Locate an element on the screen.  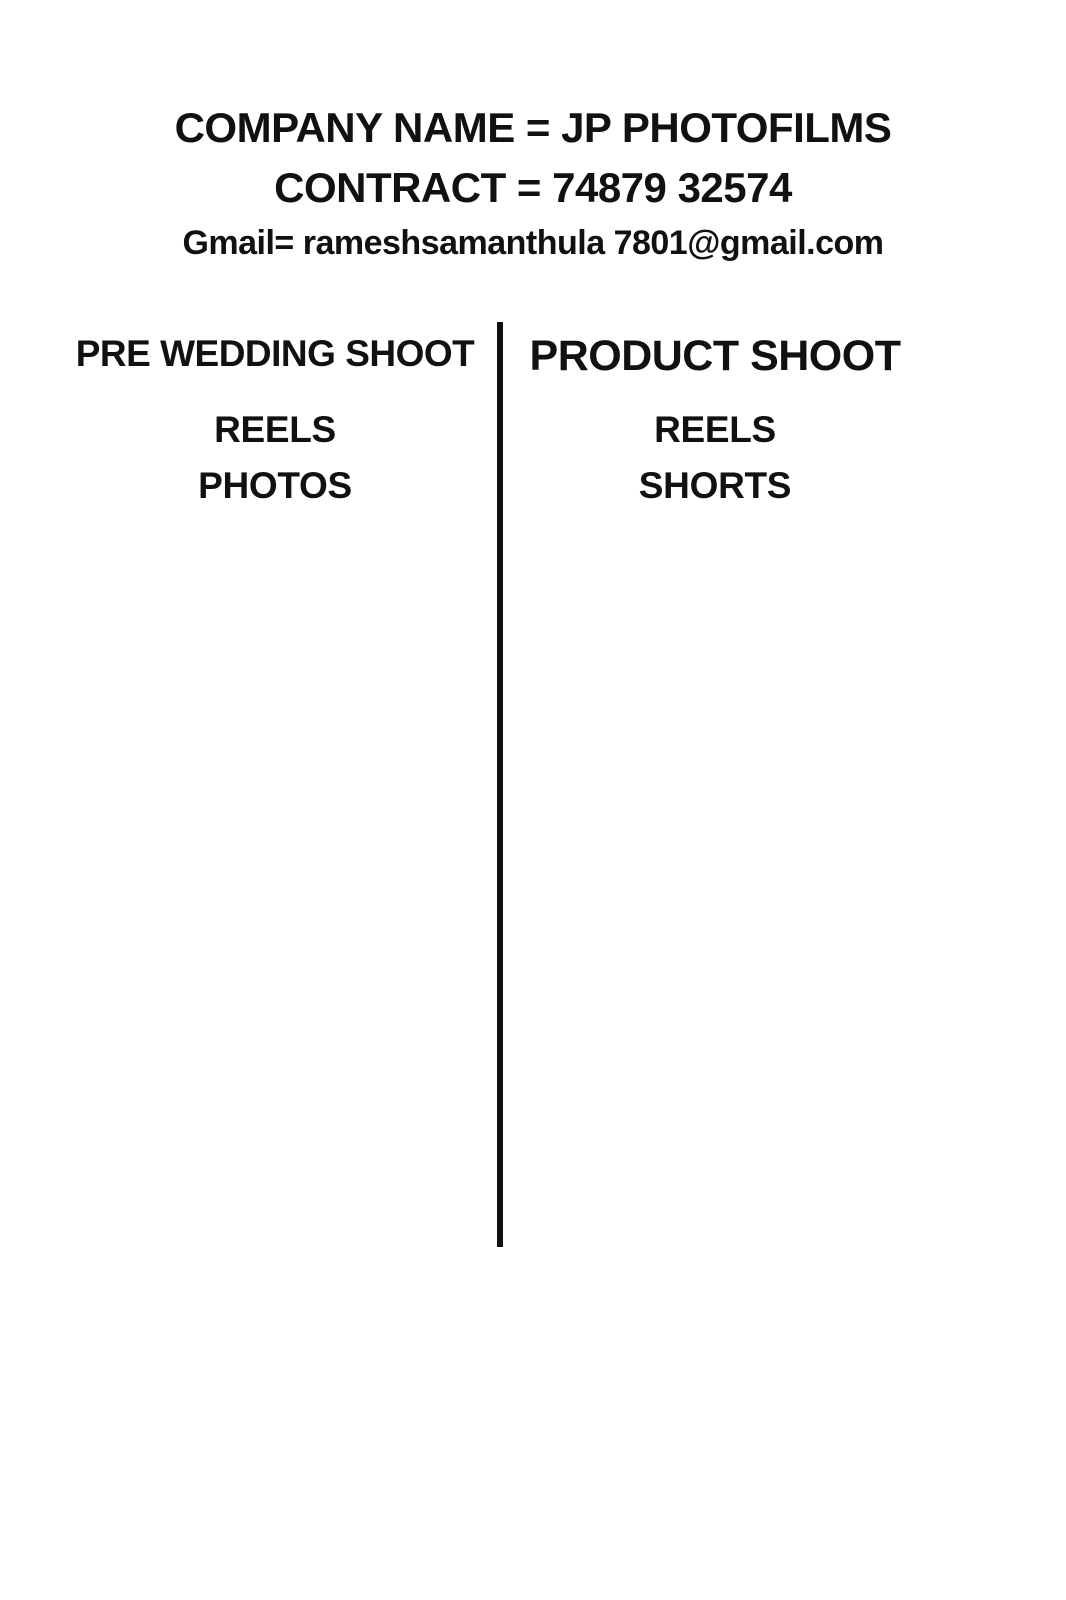
gmail-line: Gmail= rameshsamanthula 7801@gmail.com is located at coordinates (533, 243).